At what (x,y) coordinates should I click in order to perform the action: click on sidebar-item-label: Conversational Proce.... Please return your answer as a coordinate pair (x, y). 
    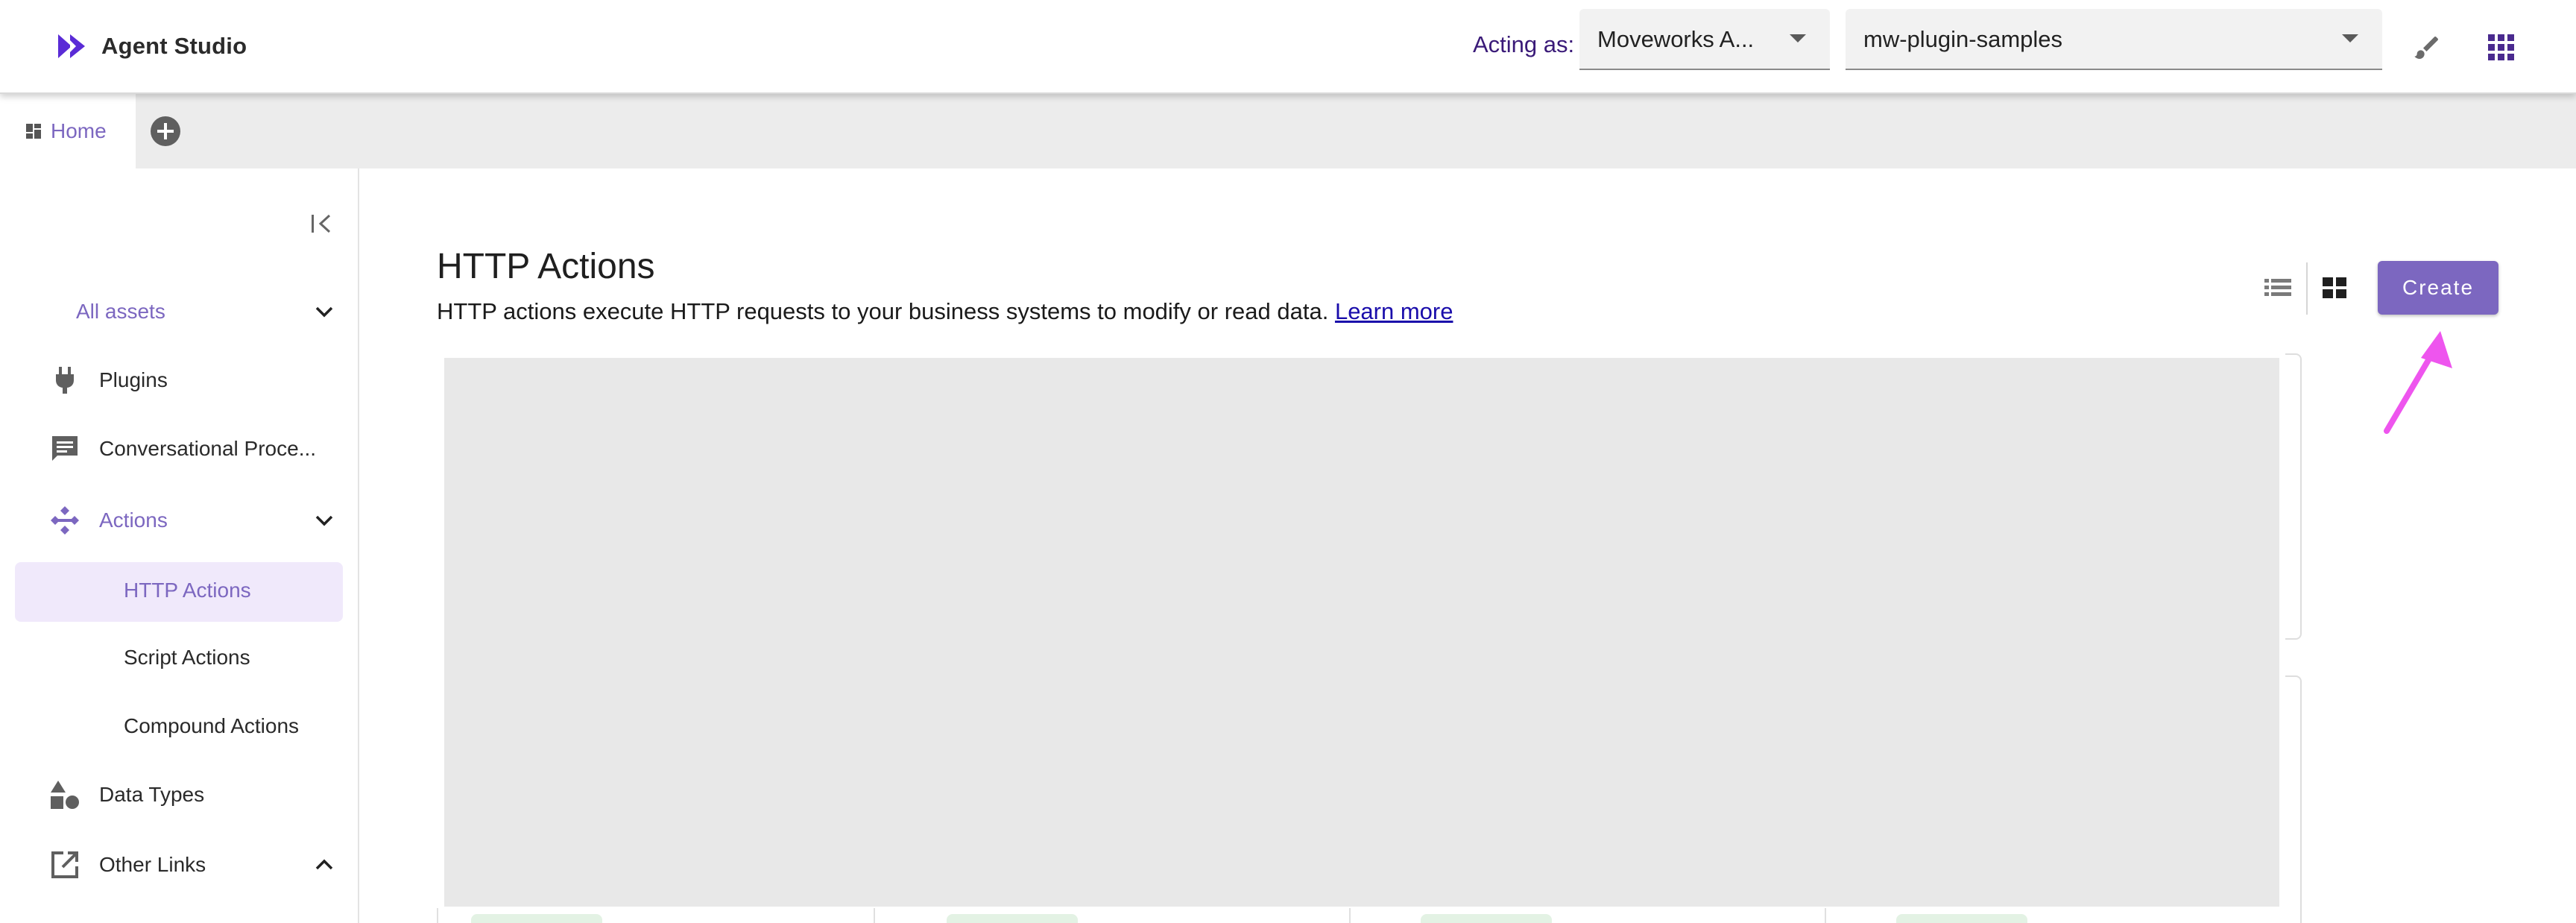
    Looking at the image, I should click on (208, 448).